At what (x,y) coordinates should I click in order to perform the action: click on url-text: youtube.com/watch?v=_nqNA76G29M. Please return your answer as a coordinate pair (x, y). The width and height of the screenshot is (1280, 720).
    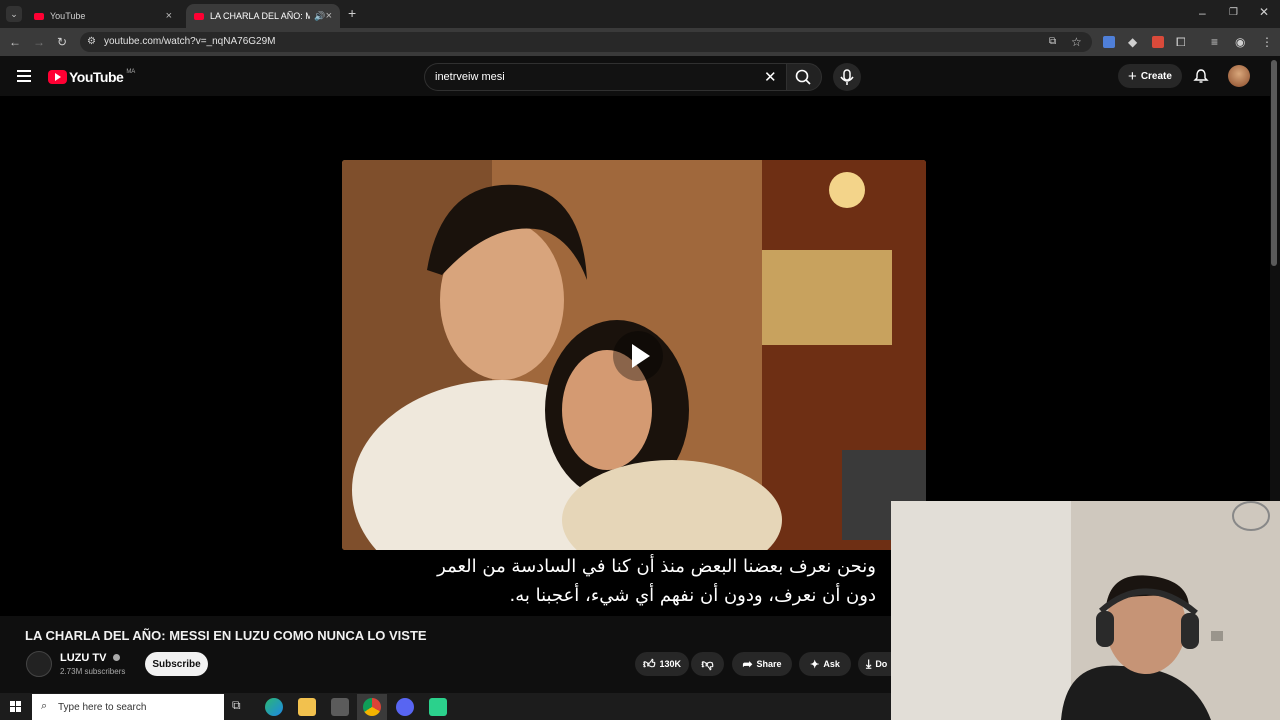
    Looking at the image, I should click on (190, 41).